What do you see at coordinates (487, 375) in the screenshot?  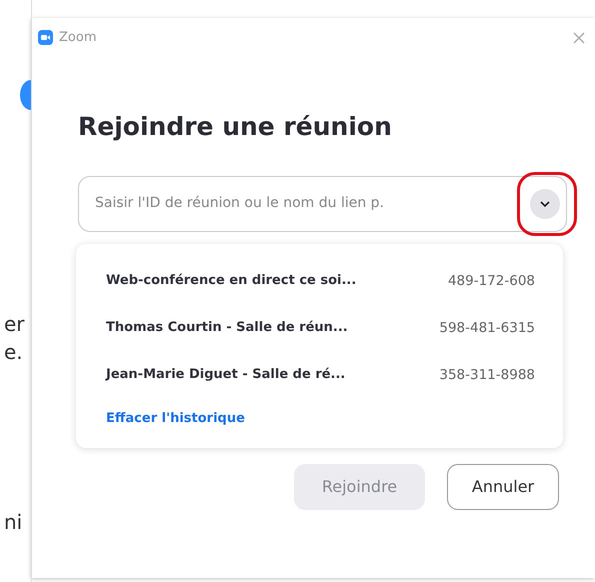 I see `meeting-id: 358-311-8988` at bounding box center [487, 375].